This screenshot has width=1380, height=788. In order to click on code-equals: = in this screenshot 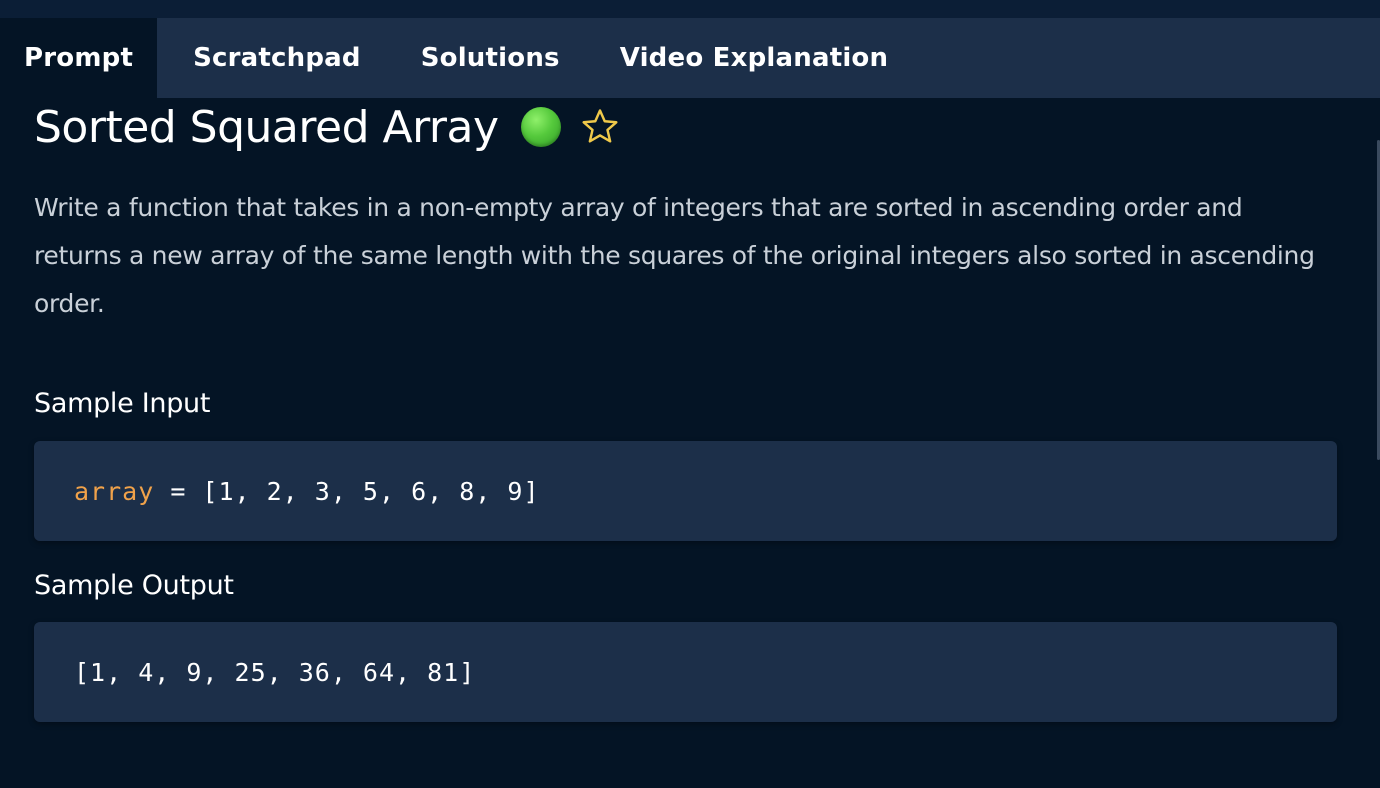, I will do `click(178, 491)`.